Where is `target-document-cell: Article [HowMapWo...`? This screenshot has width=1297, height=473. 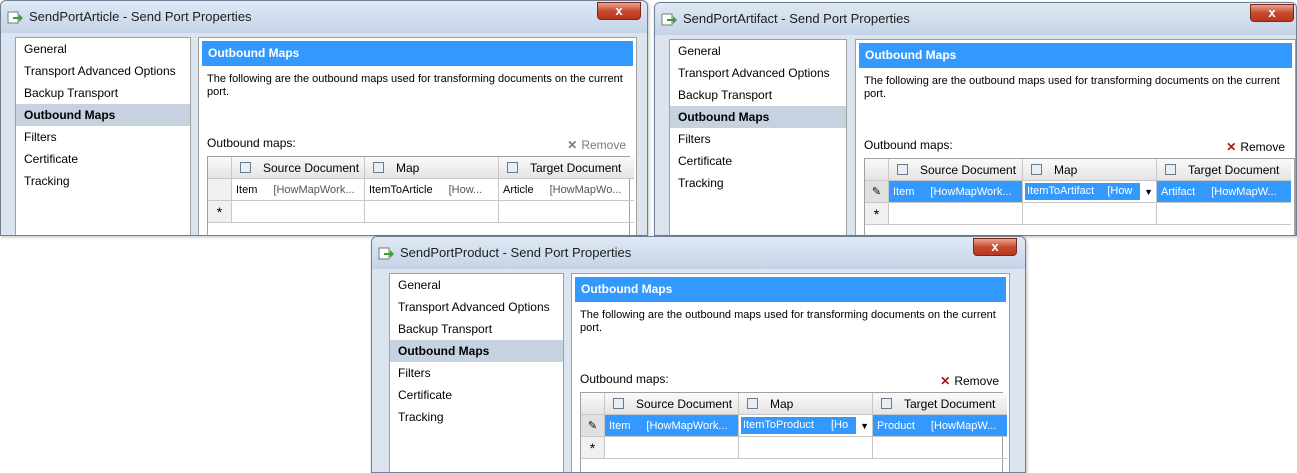
target-document-cell: Article [HowMapWo... is located at coordinates (566, 190).